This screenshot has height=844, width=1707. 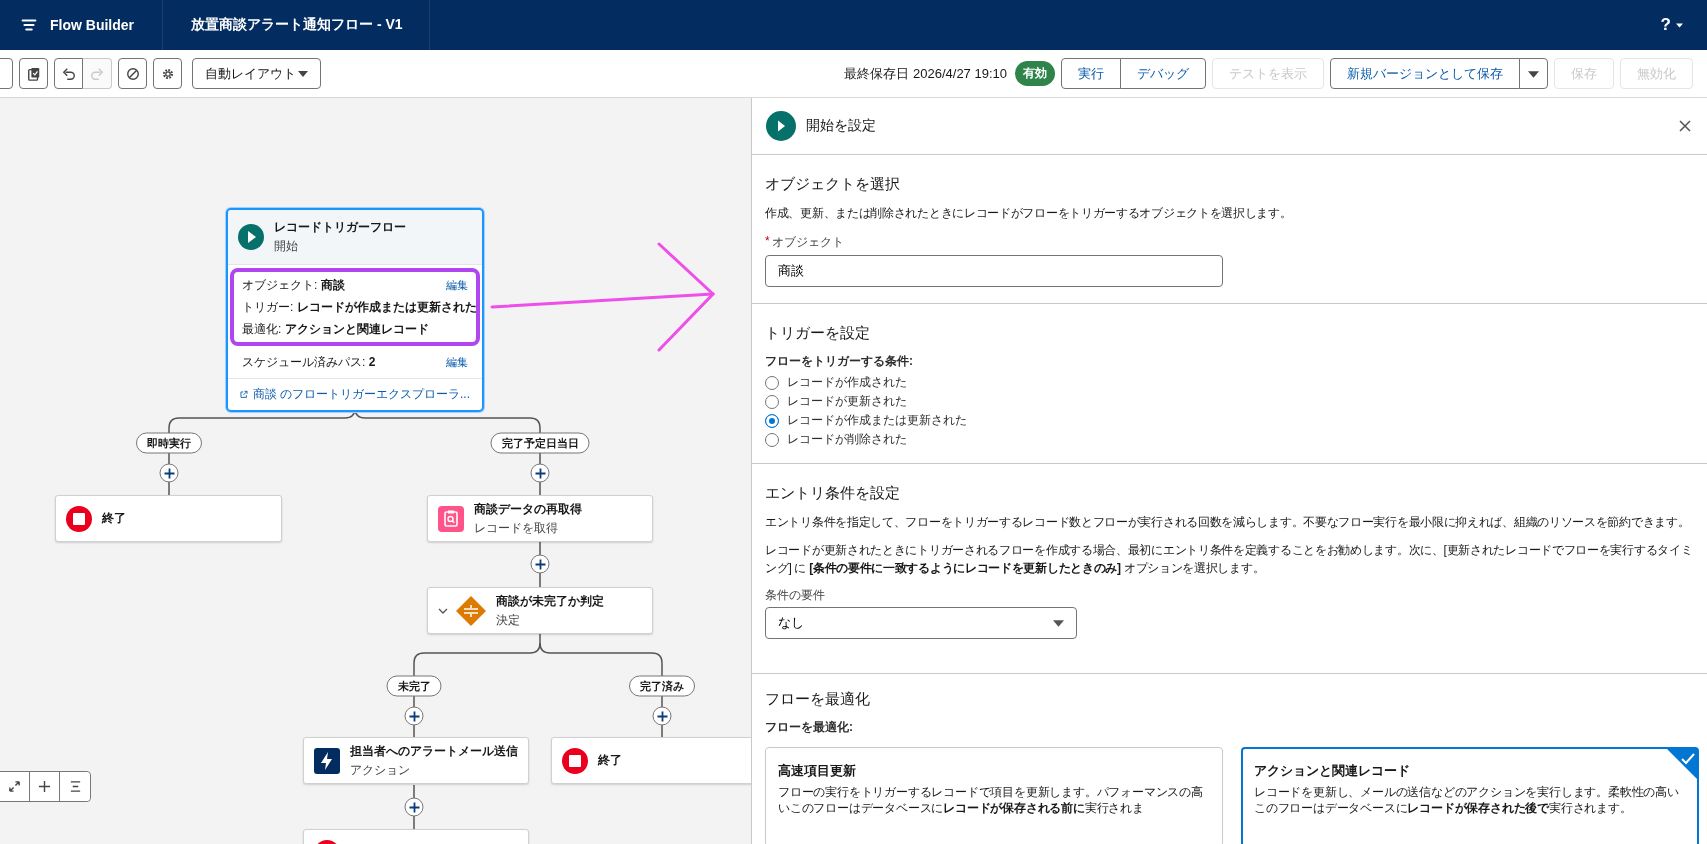 I want to click on section-heading: オブジェクトを選択, so click(x=832, y=184).